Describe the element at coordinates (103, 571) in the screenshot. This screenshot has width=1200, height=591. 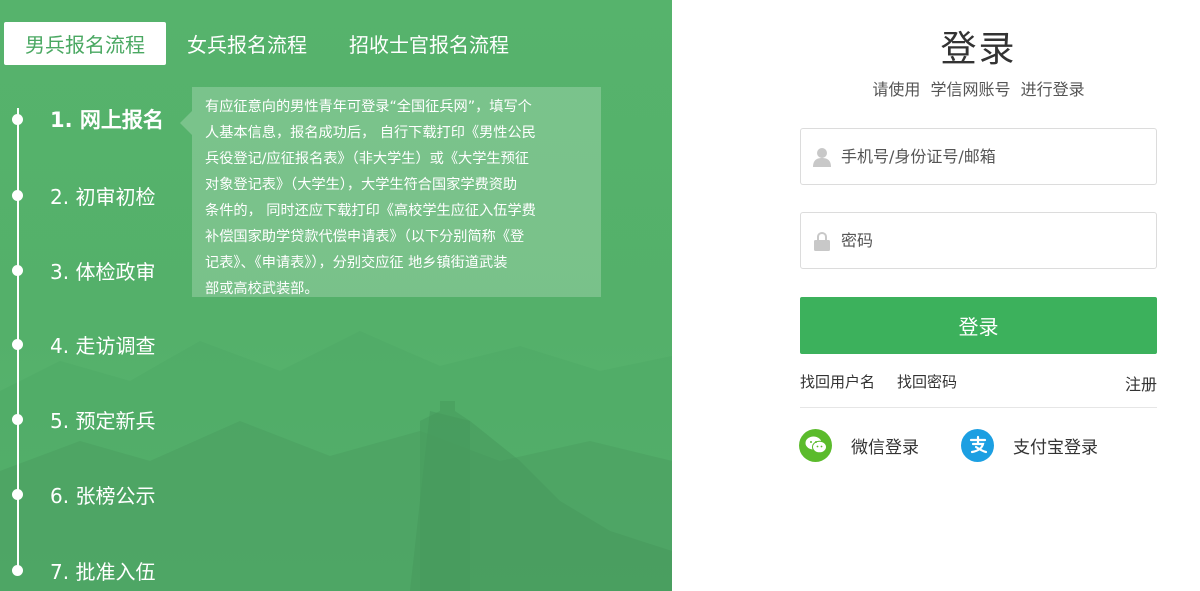
I see `step-label: 7. 批准入伍` at that location.